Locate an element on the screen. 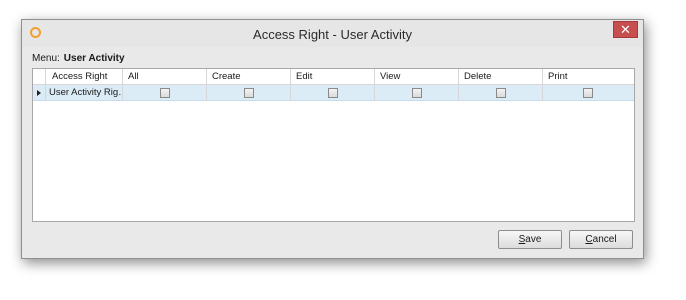 The height and width of the screenshot is (300, 686). cell-create is located at coordinates (249, 93).